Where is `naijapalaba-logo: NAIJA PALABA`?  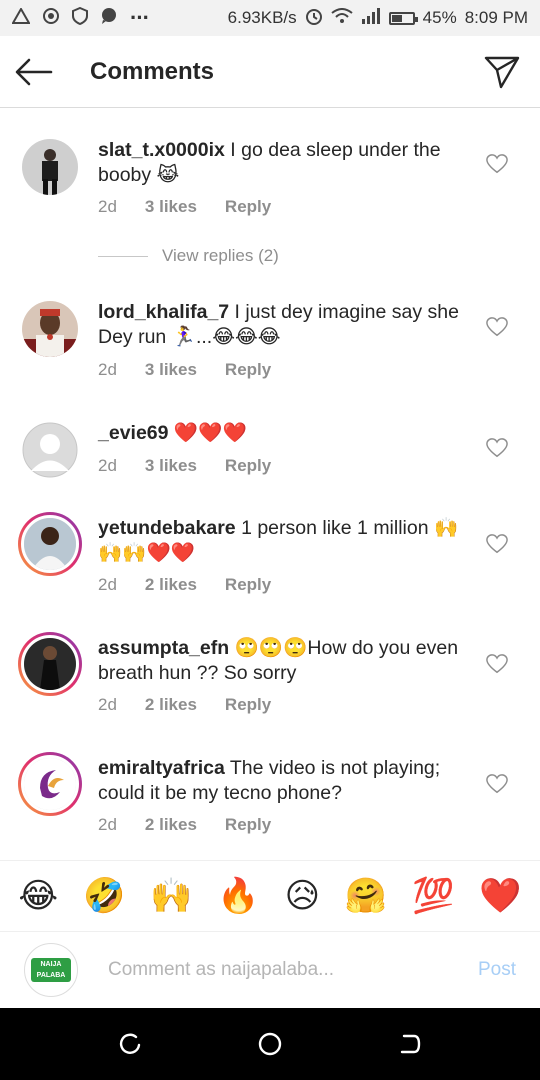 naijapalaba-logo: NAIJA PALABA is located at coordinates (51, 970).